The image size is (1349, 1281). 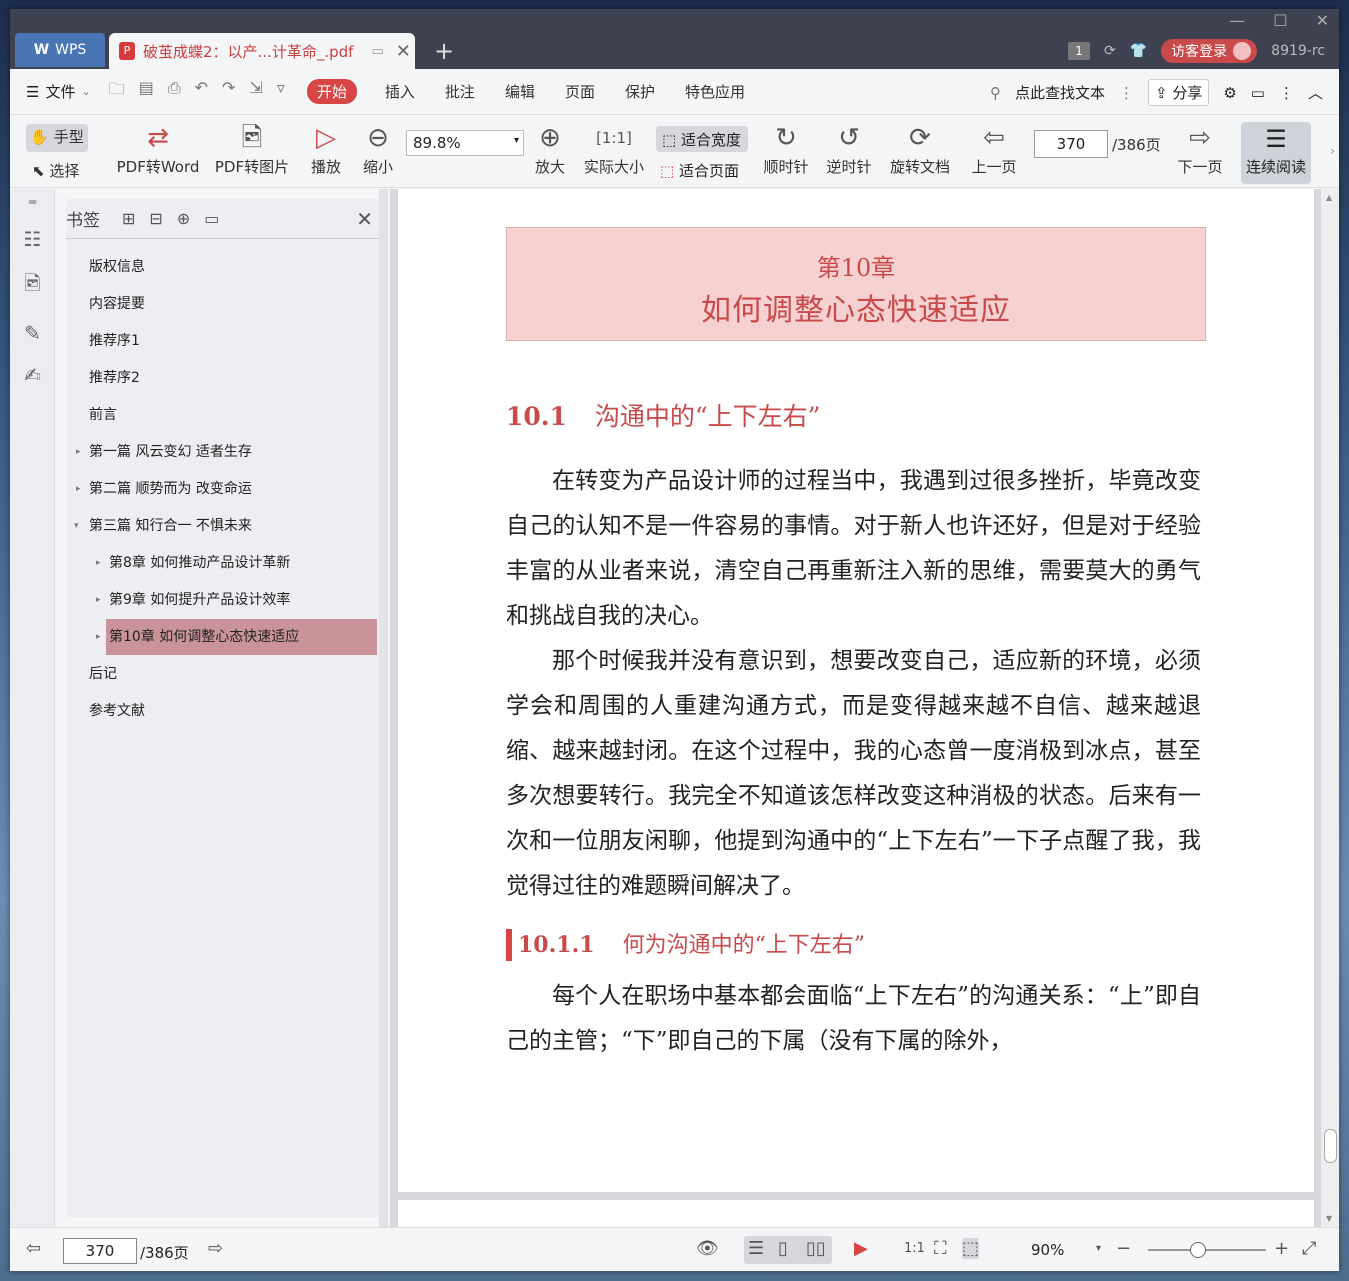 What do you see at coordinates (1198, 1250) in the screenshot?
I see `zoom-slider-knob` at bounding box center [1198, 1250].